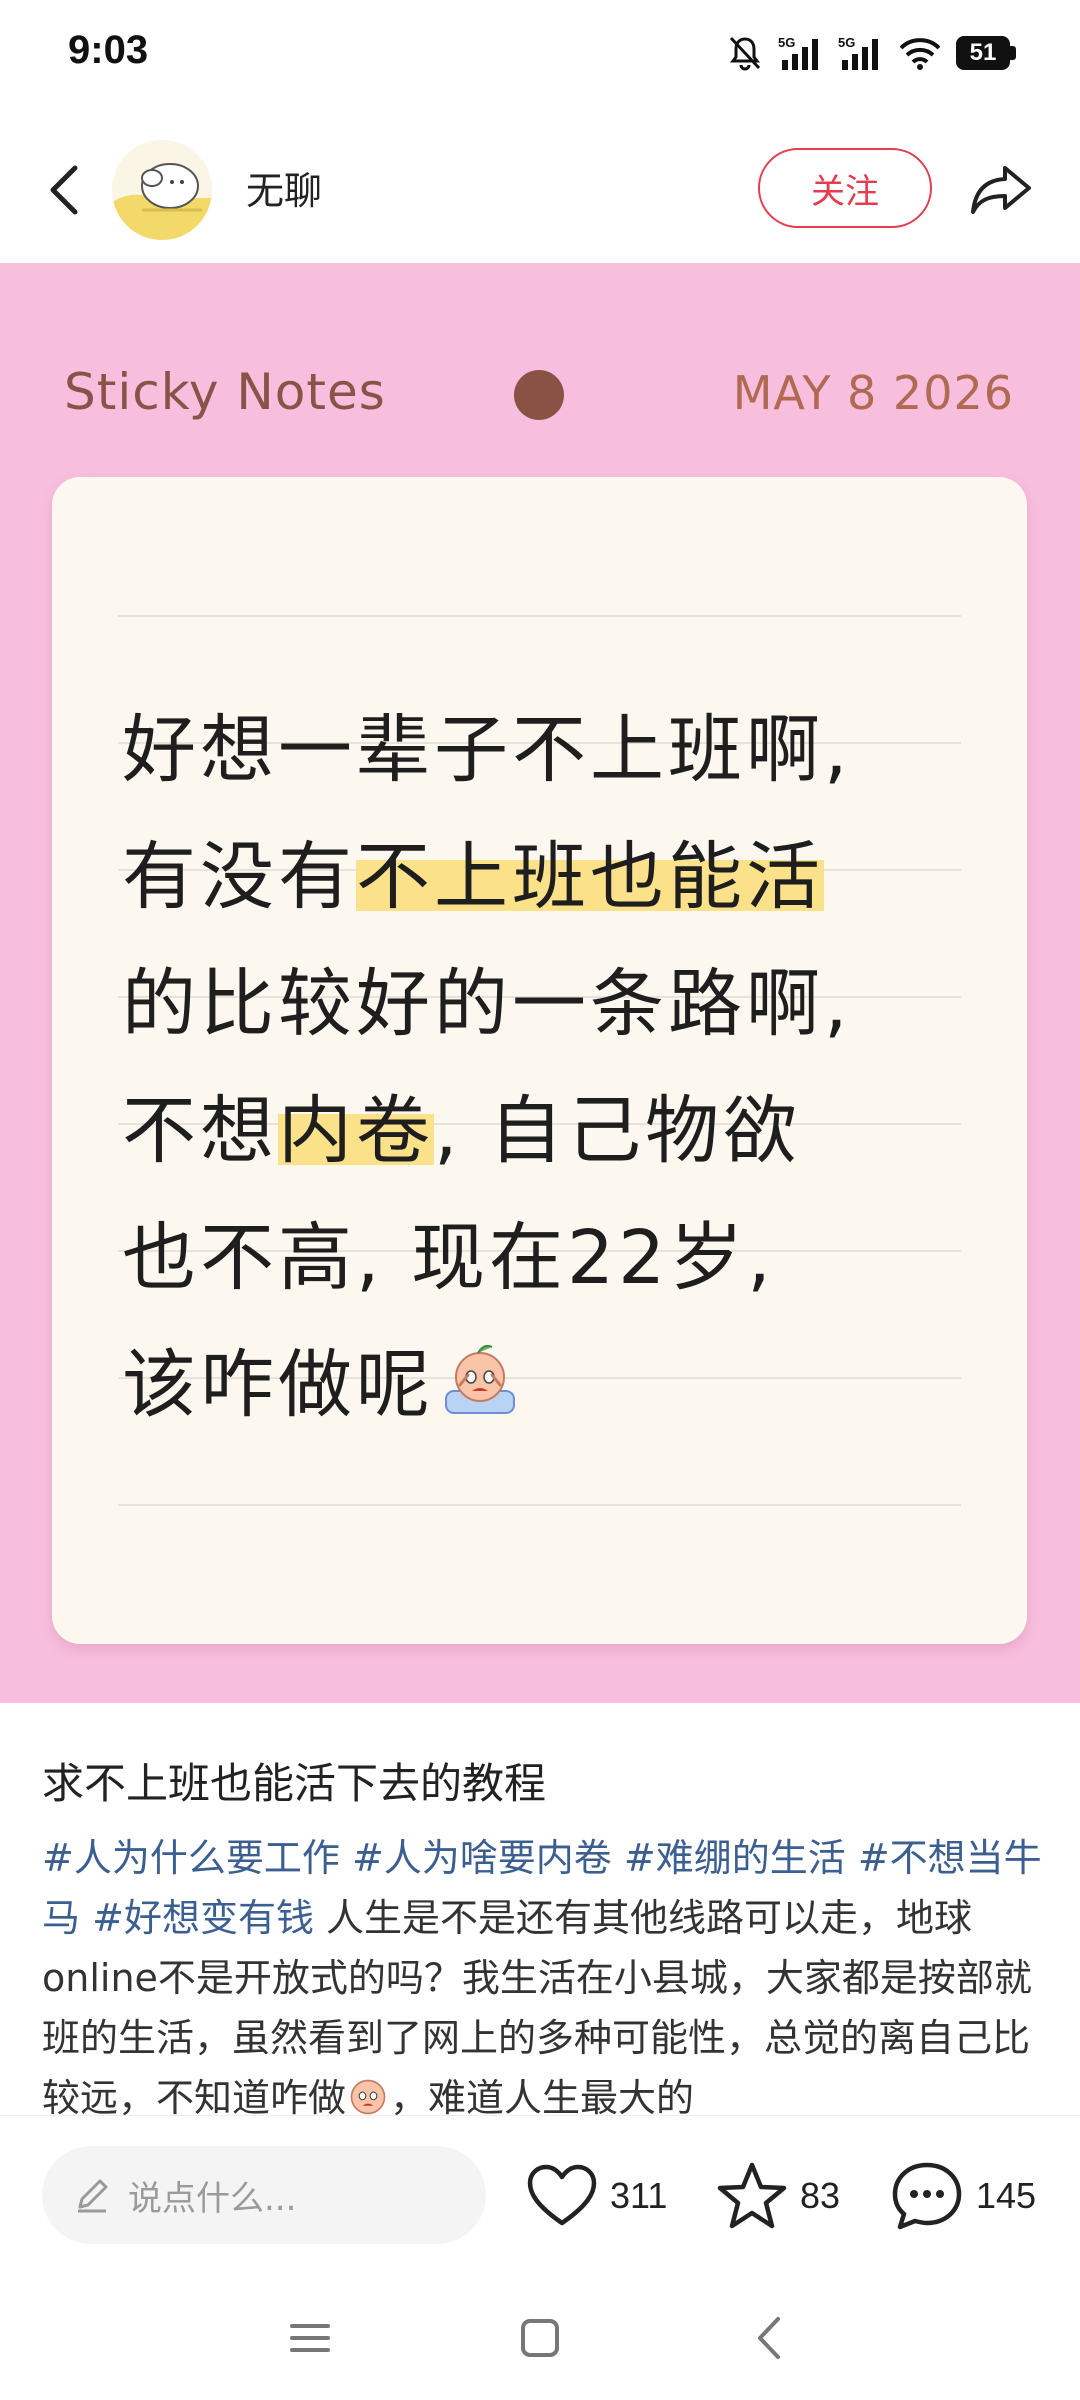 Image resolution: width=1080 pixels, height=2400 pixels. What do you see at coordinates (858, 52) in the screenshot?
I see `signal-5g-icon-2: 5G` at bounding box center [858, 52].